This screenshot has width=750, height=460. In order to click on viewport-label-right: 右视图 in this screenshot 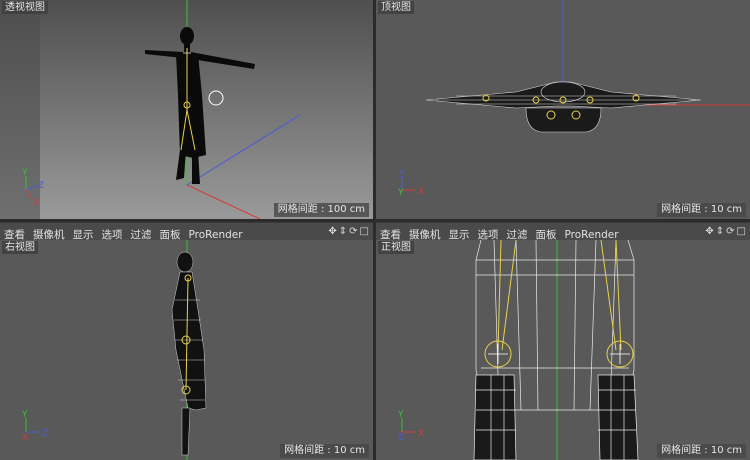, I will do `click(20, 247)`.